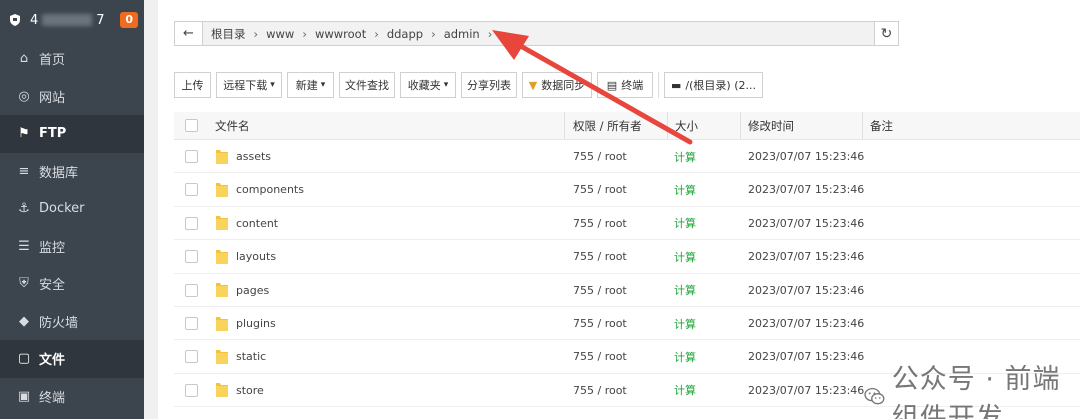 Image resolution: width=1080 pixels, height=419 pixels. I want to click on file-name: assets, so click(253, 156).